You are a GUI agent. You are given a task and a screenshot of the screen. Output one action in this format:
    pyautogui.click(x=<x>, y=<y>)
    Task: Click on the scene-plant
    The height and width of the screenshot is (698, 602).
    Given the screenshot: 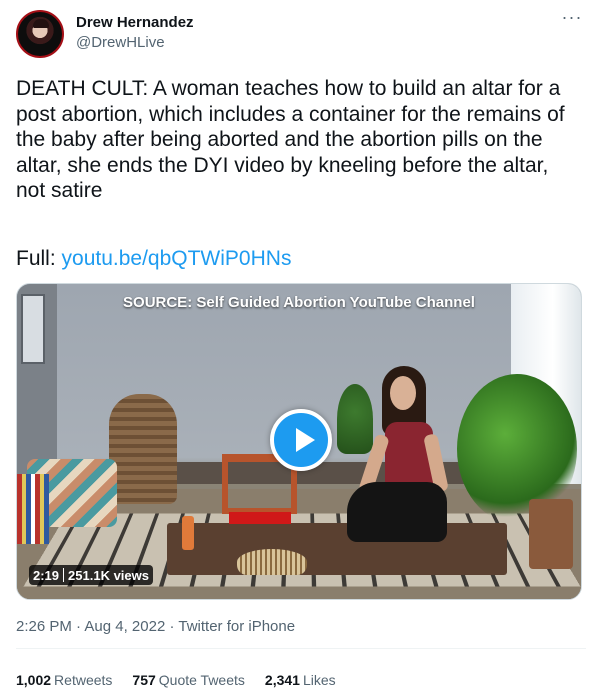 What is the action you would take?
    pyautogui.click(x=355, y=419)
    